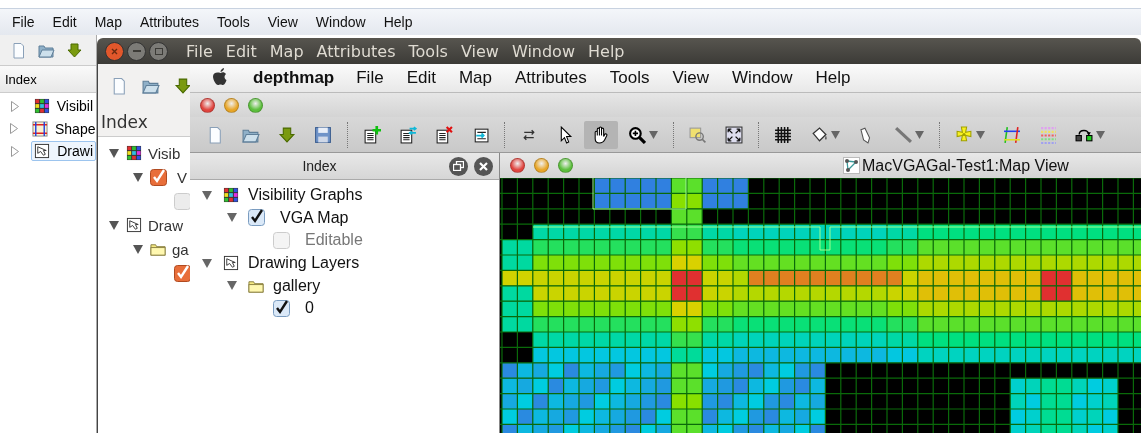 The image size is (1141, 433). I want to click on tree-item: gallery, so click(297, 285).